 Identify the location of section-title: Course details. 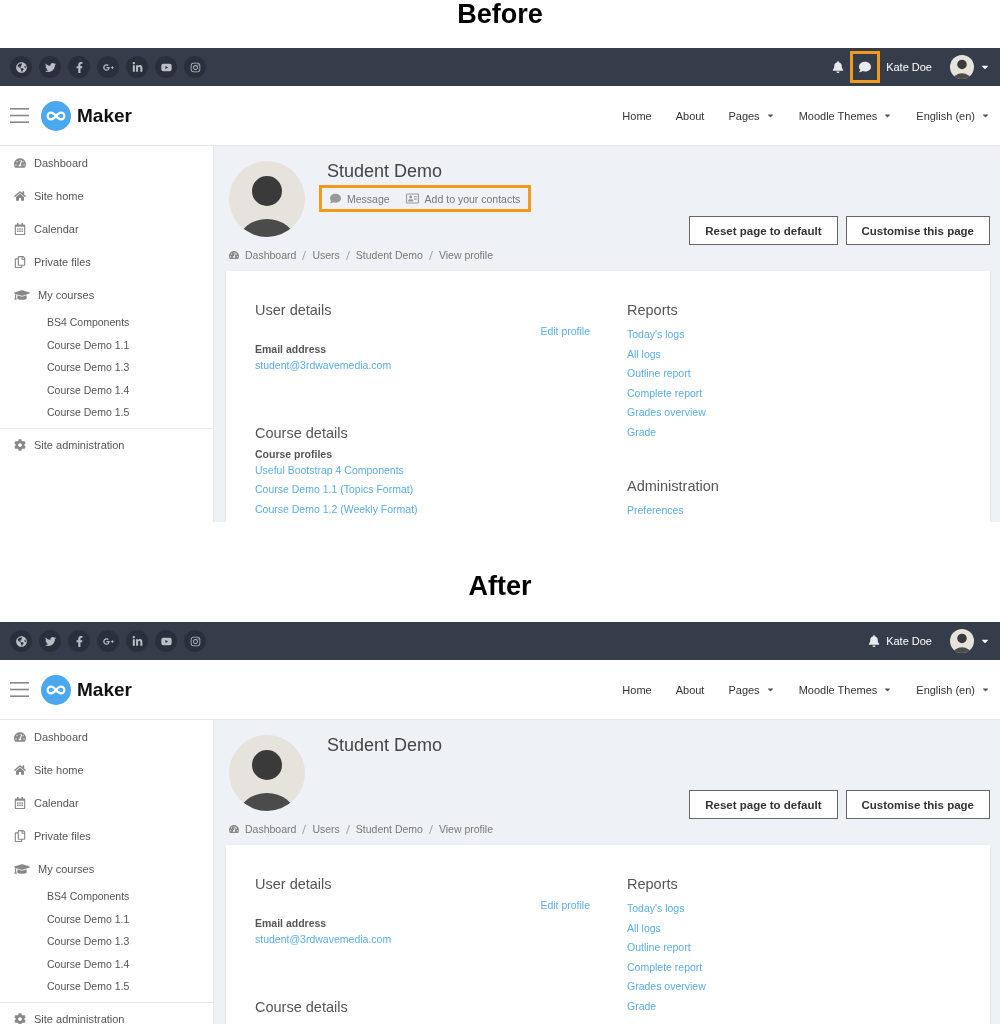
(302, 1006).